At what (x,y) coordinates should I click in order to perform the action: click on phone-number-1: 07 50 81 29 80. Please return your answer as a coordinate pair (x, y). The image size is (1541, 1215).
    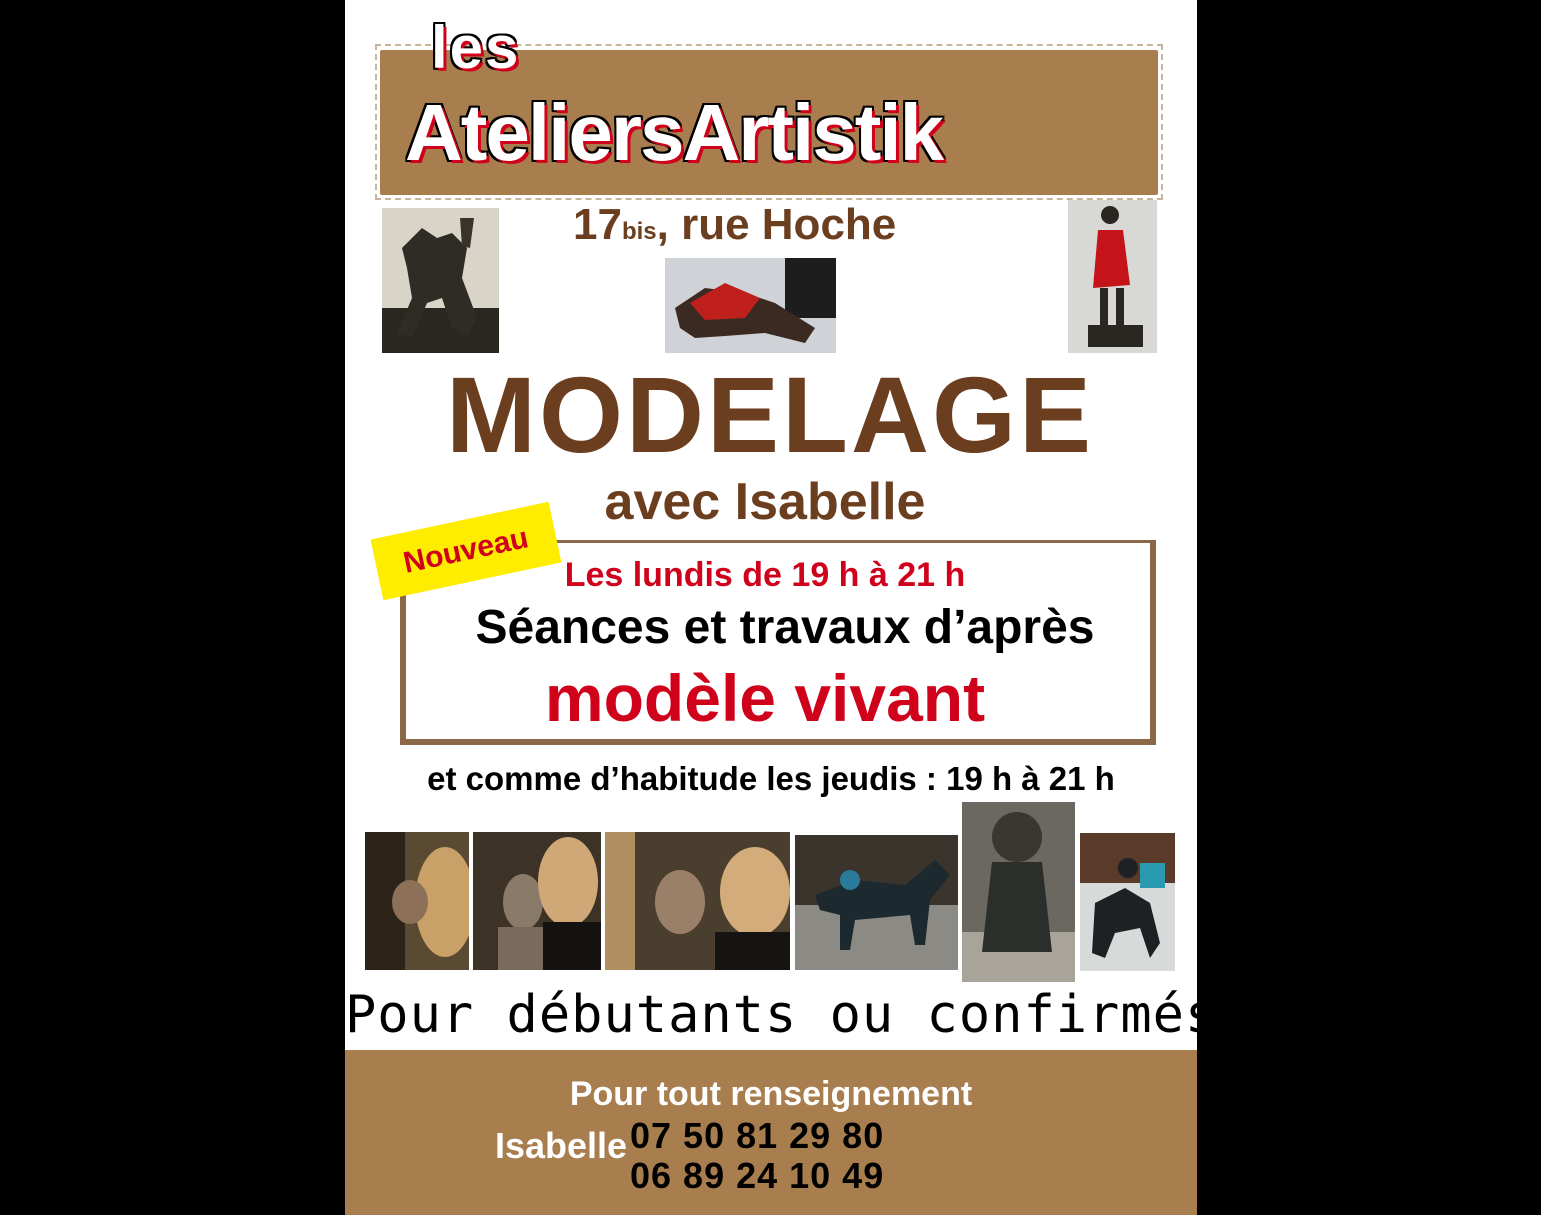
    Looking at the image, I should click on (757, 1136).